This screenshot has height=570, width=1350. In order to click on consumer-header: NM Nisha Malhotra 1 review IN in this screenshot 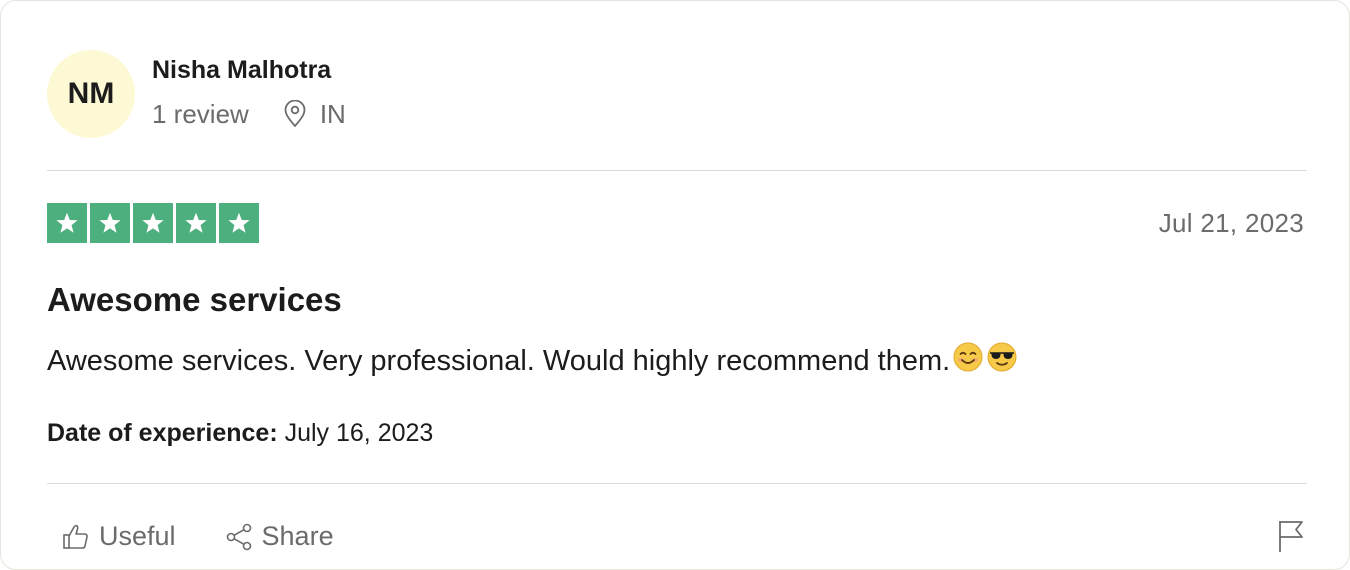, I will do `click(196, 94)`.